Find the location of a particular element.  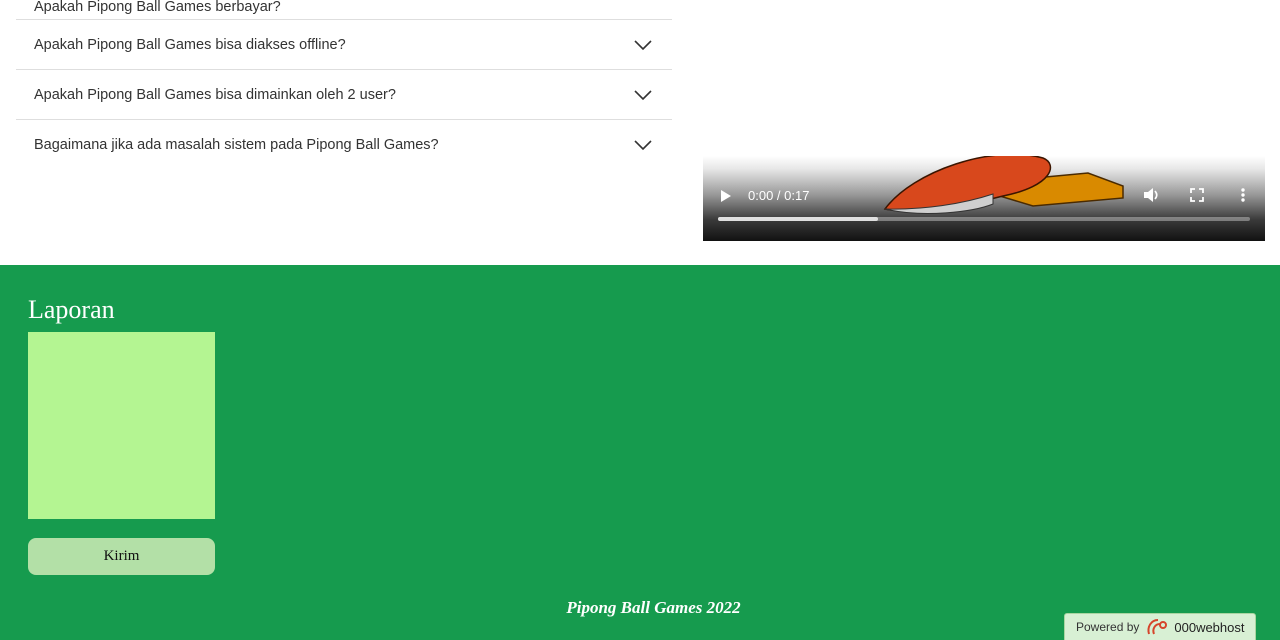

fullscreen-icon is located at coordinates (1197, 195).